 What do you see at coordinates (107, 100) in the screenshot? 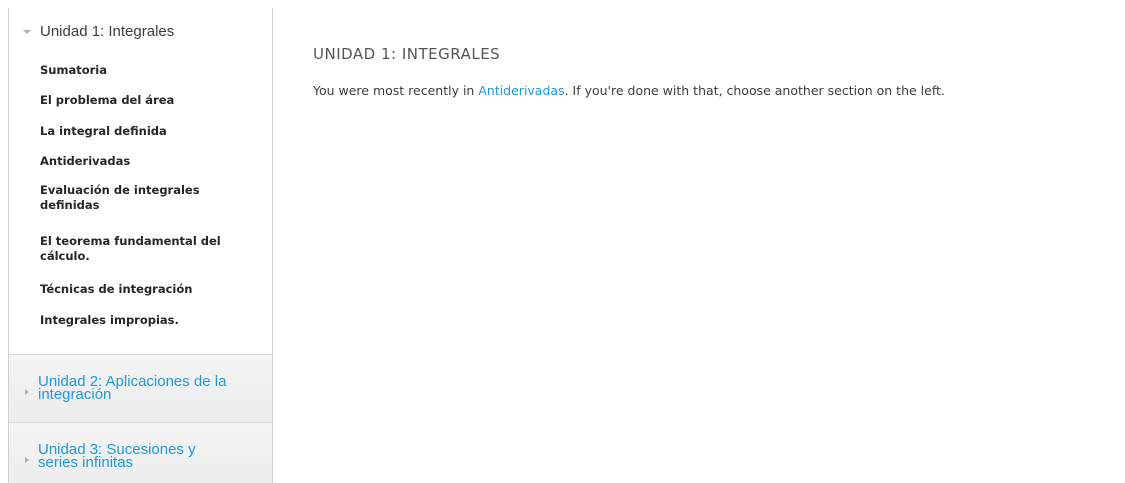
I see `section-item-problema-area: El problema del área` at bounding box center [107, 100].